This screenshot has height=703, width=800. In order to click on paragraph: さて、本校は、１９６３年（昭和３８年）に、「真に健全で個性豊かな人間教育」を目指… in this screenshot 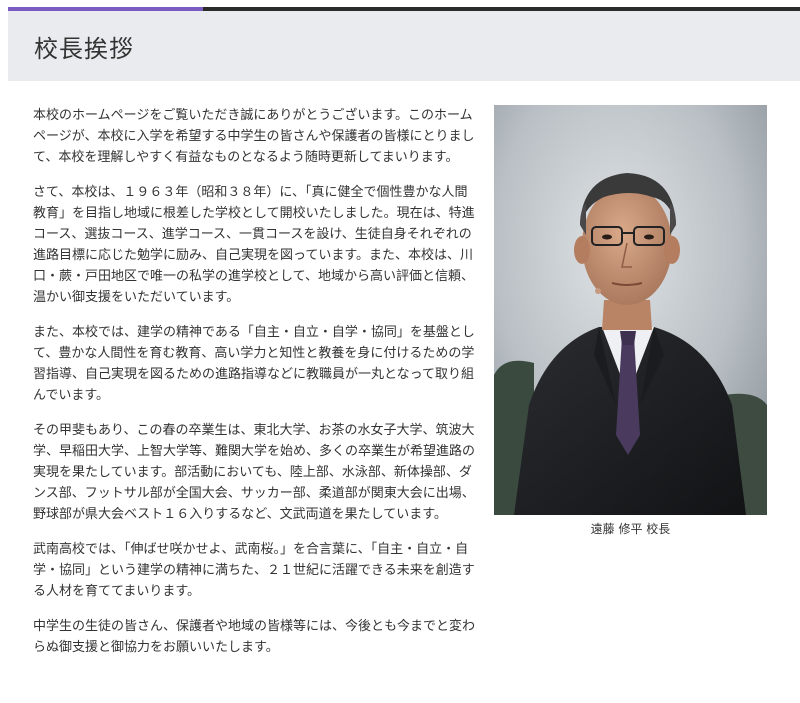, I will do `click(254, 245)`.